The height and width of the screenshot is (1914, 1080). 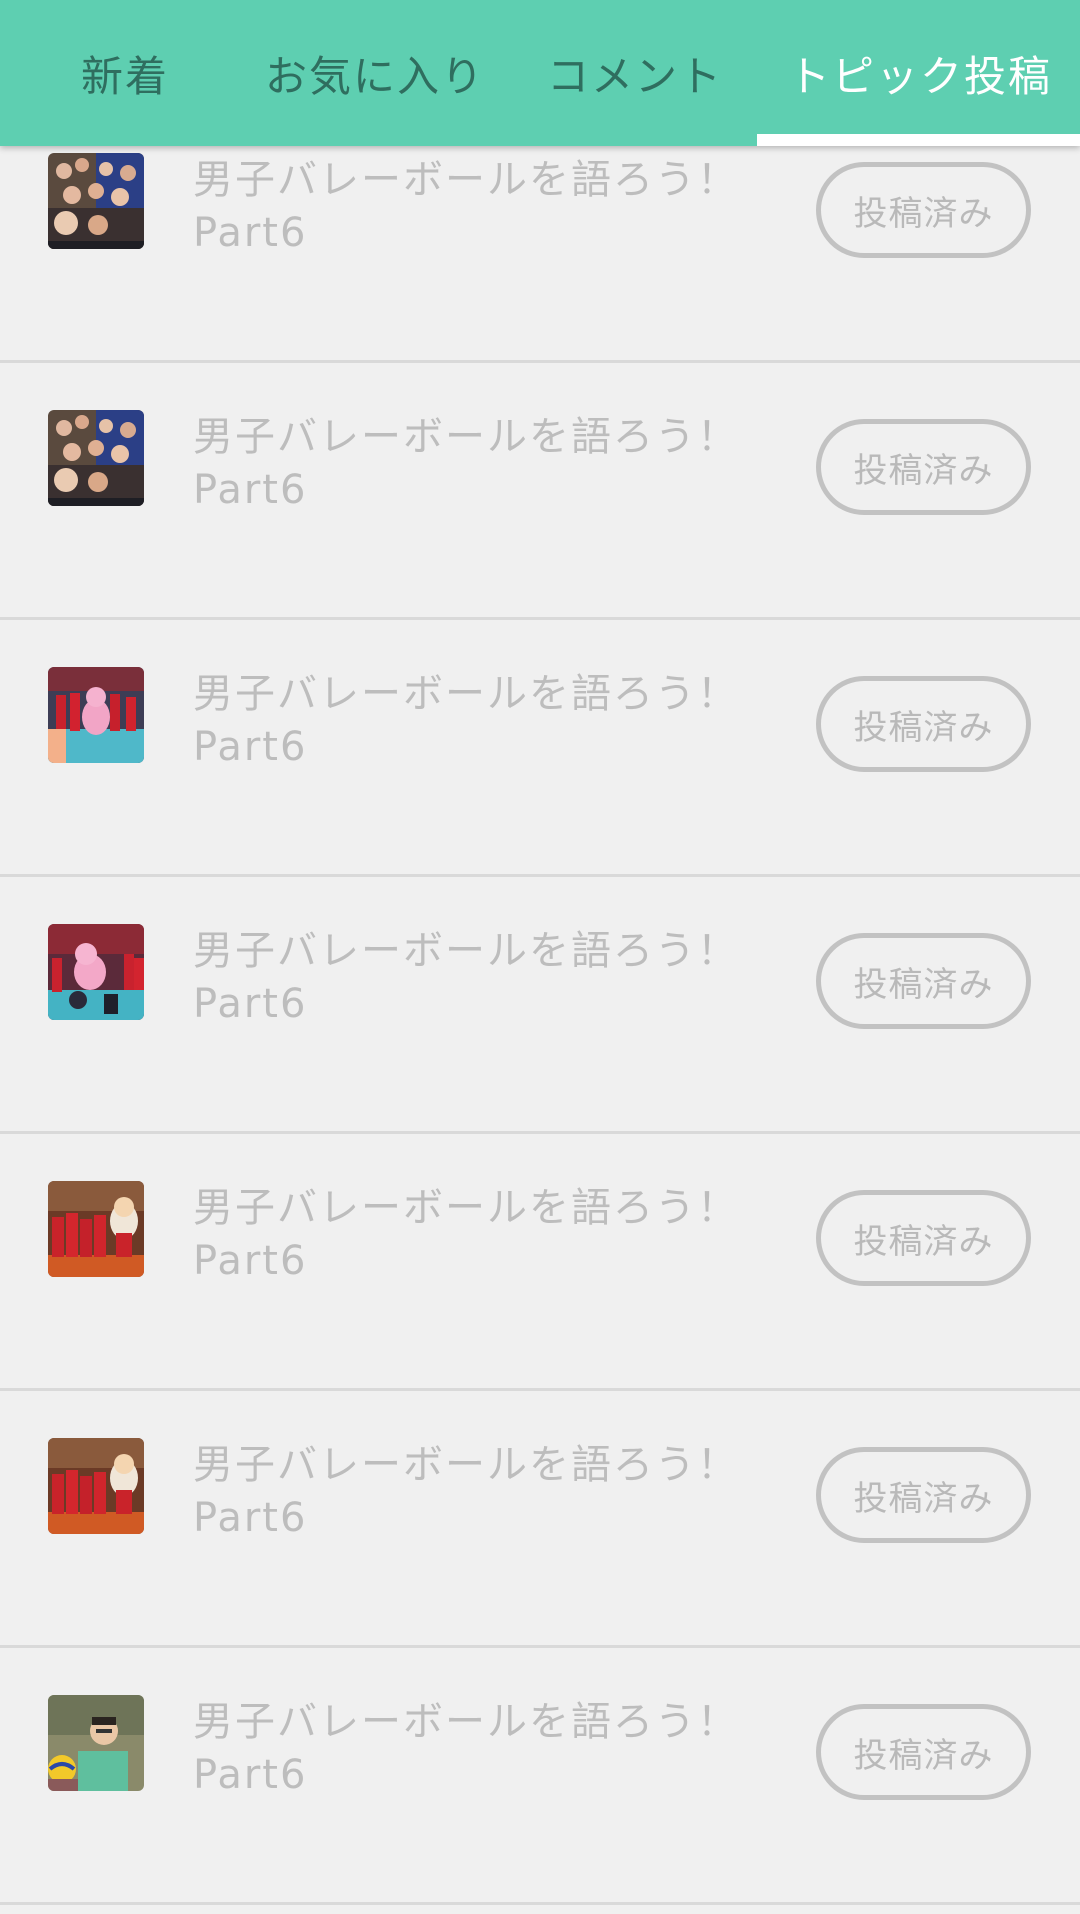 I want to click on tab-new: 新着, so click(x=125, y=73).